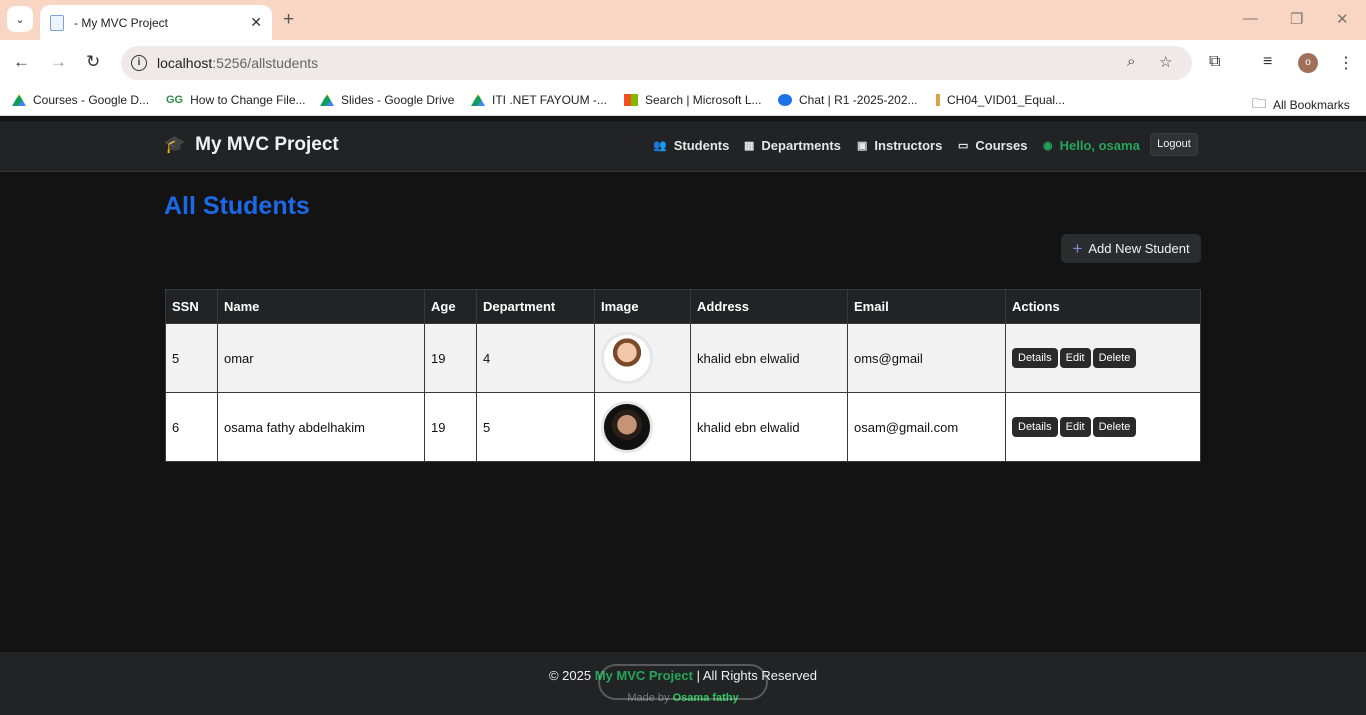 This screenshot has width=1366, height=715. What do you see at coordinates (757, 675) in the screenshot?
I see `rights-text: | All Rights Reserved` at bounding box center [757, 675].